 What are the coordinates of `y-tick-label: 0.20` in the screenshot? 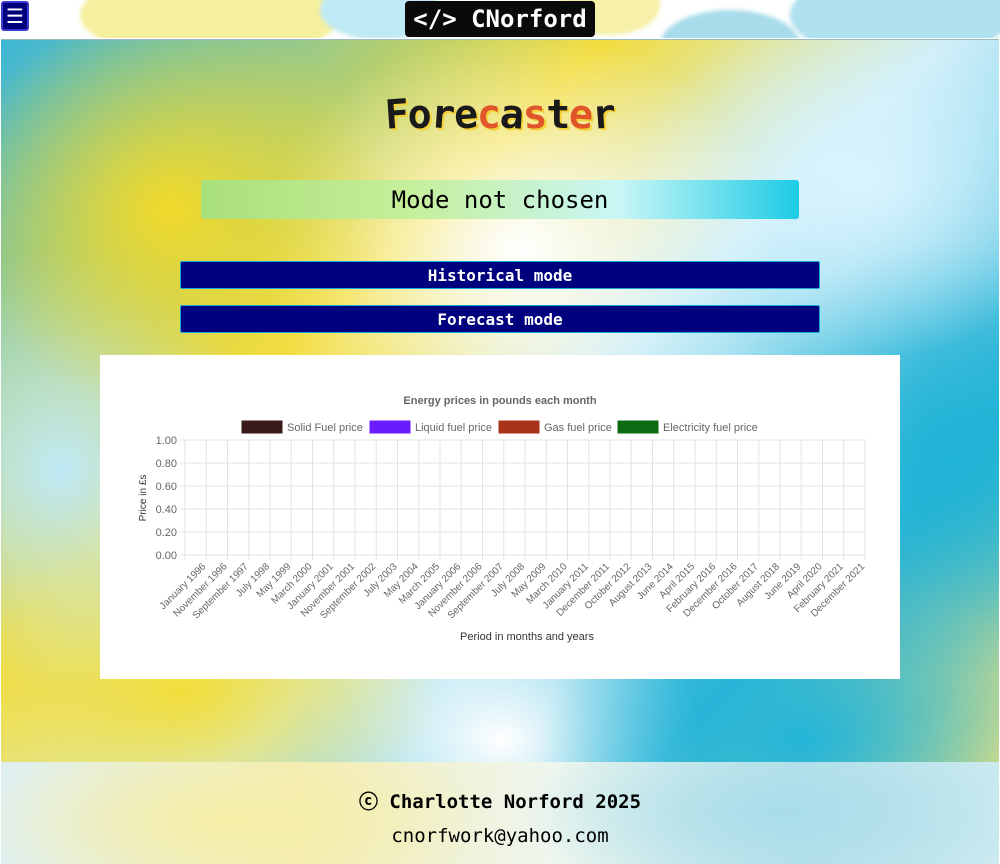 It's located at (166, 533).